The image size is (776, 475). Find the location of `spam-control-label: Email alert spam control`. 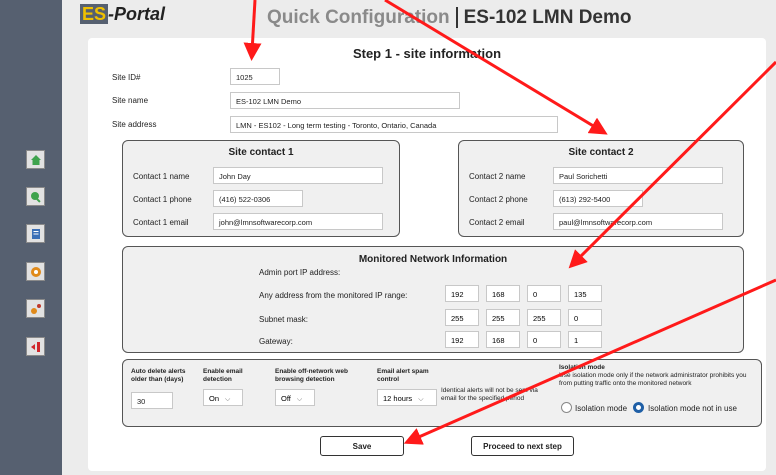

spam-control-label: Email alert spam control is located at coordinates (403, 375).